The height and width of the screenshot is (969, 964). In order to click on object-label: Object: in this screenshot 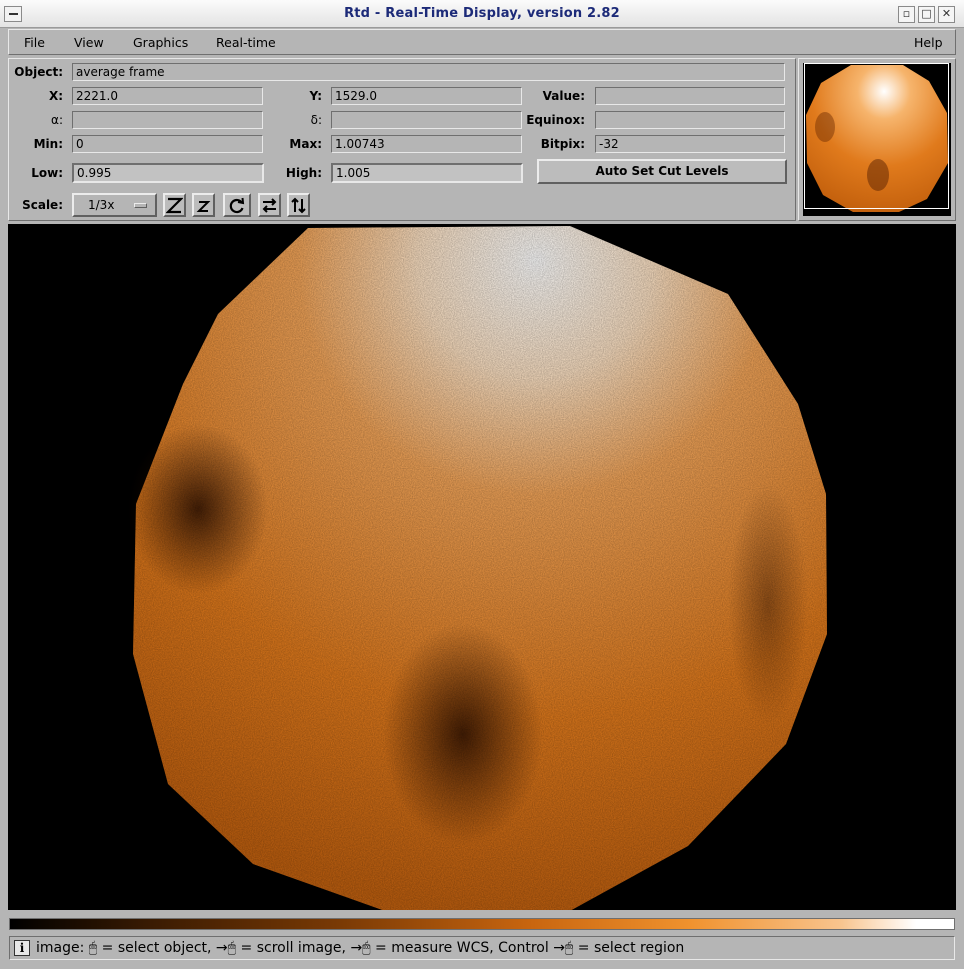, I will do `click(38, 72)`.